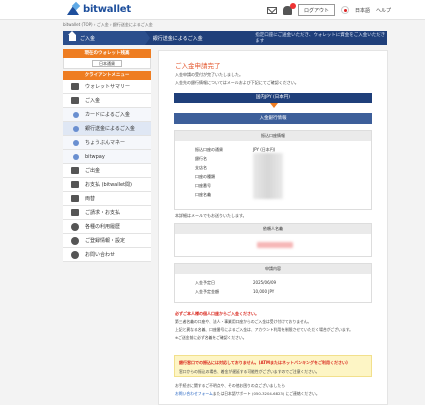  I want to click on settings-icon, so click(75, 240).